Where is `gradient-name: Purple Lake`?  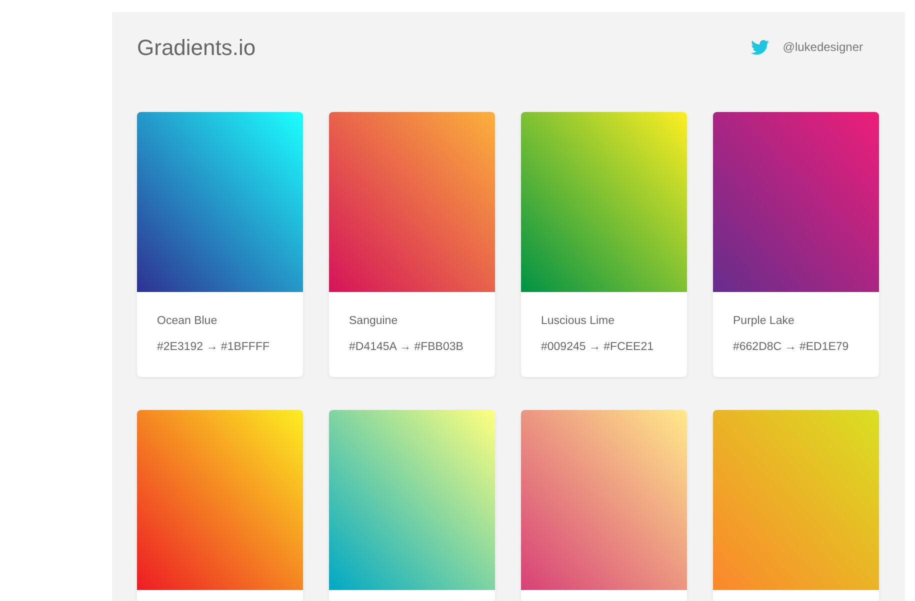 gradient-name: Purple Lake is located at coordinates (764, 322).